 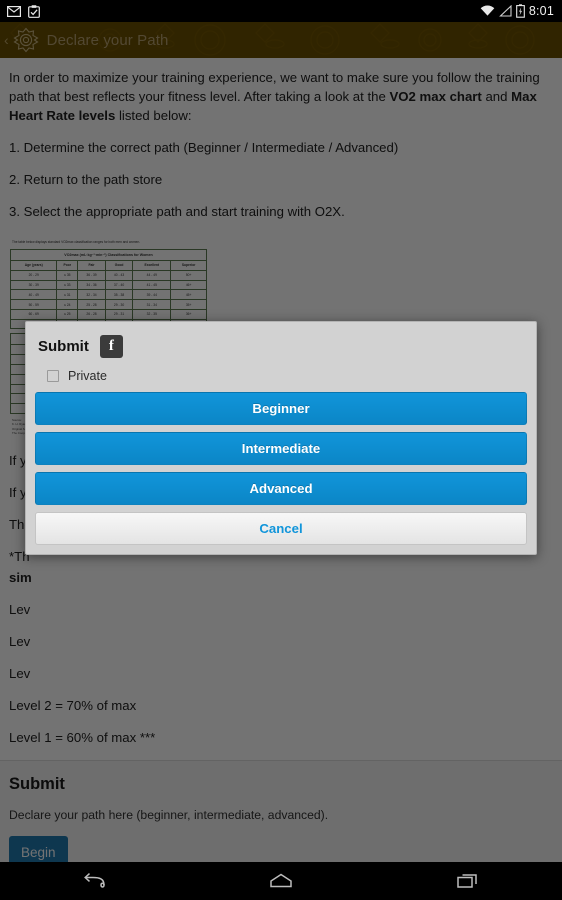 I want to click on occluded-line-6: Lev, so click(x=20, y=609).